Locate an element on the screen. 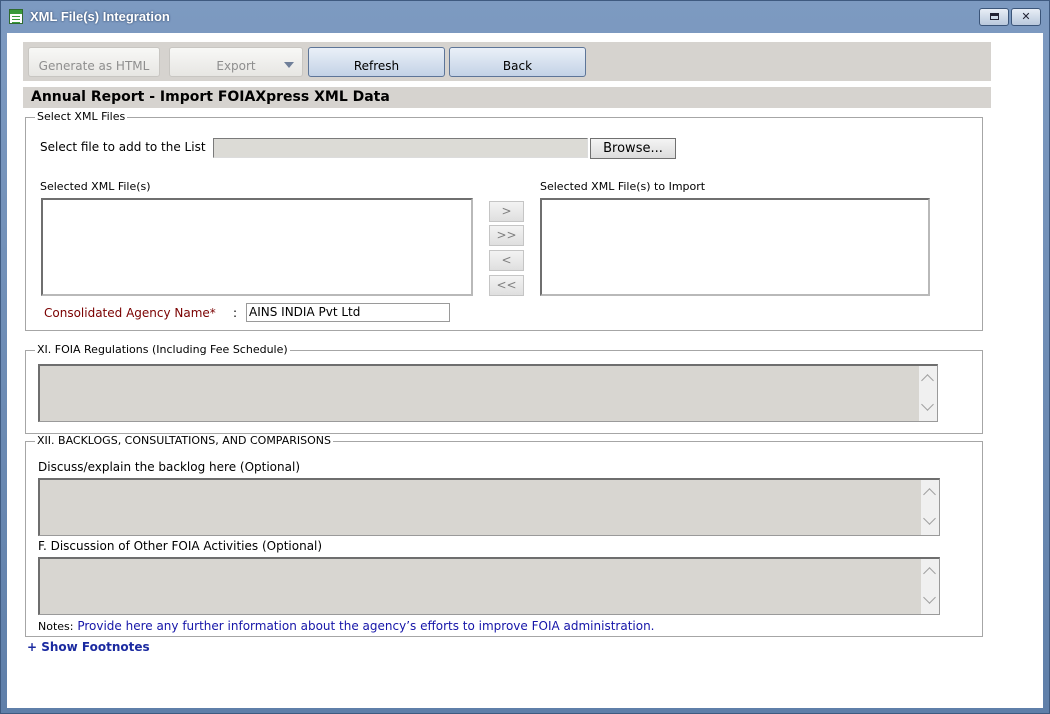 The width and height of the screenshot is (1050, 714). selected-files-list is located at coordinates (257, 247).